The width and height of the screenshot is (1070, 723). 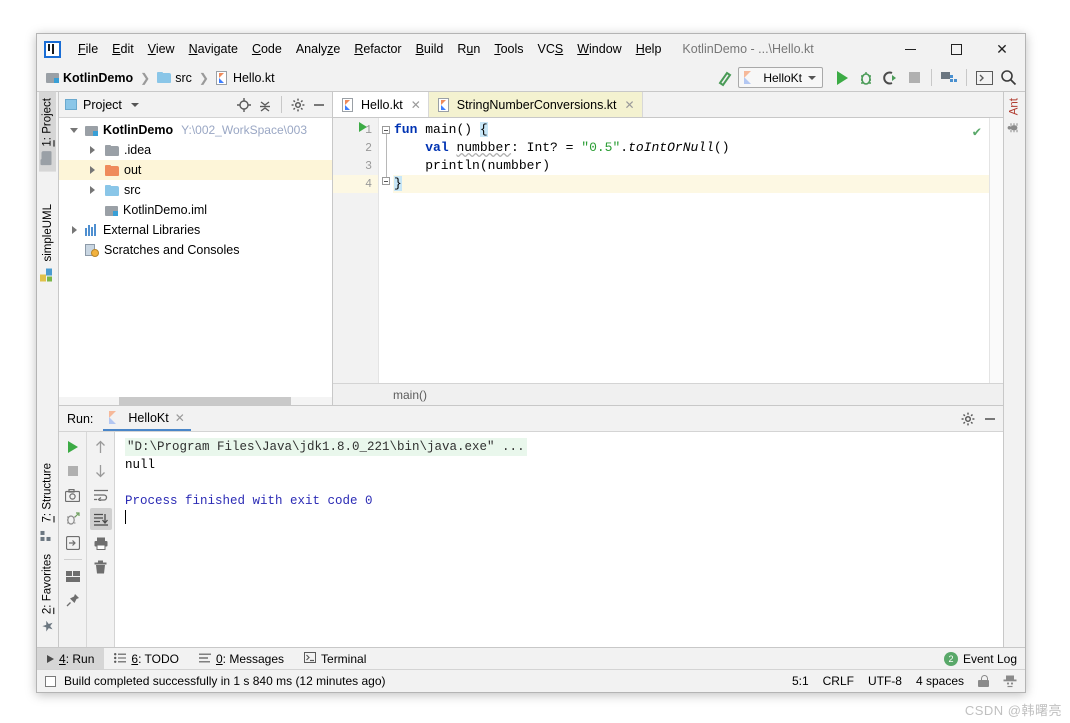 I want to click on project-pane-title: Project, so click(x=102, y=105).